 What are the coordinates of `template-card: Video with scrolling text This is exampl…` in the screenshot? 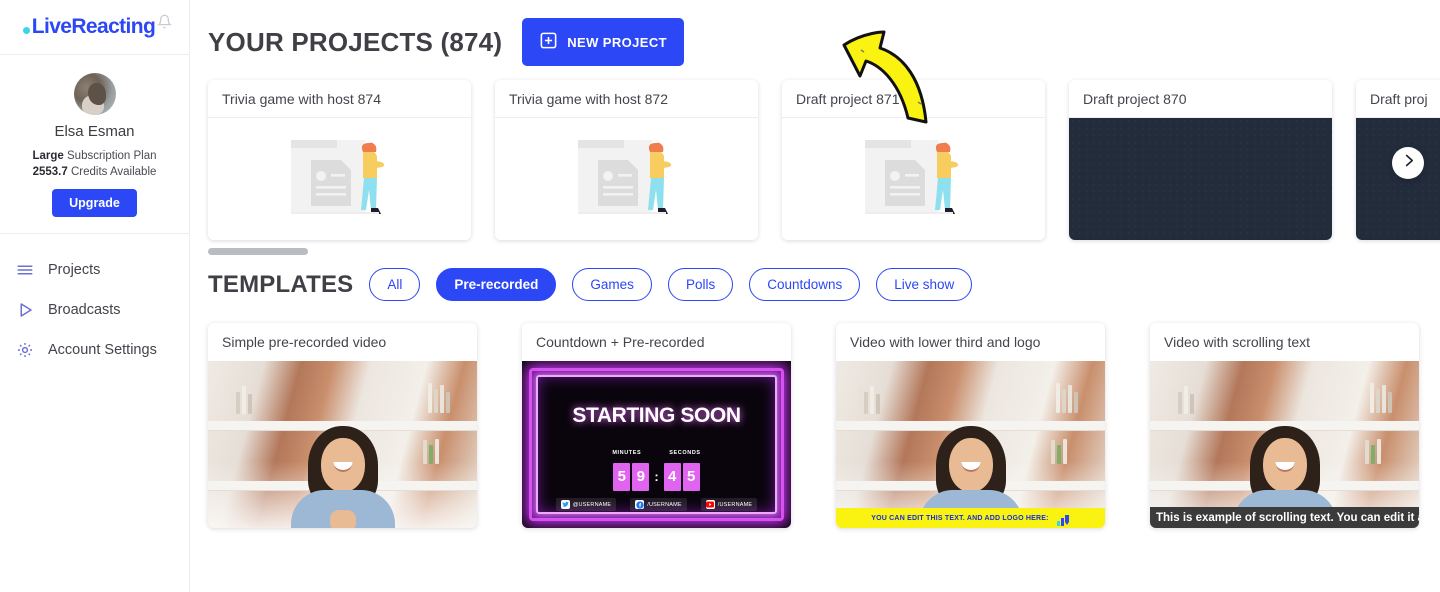 It's located at (1284, 425).